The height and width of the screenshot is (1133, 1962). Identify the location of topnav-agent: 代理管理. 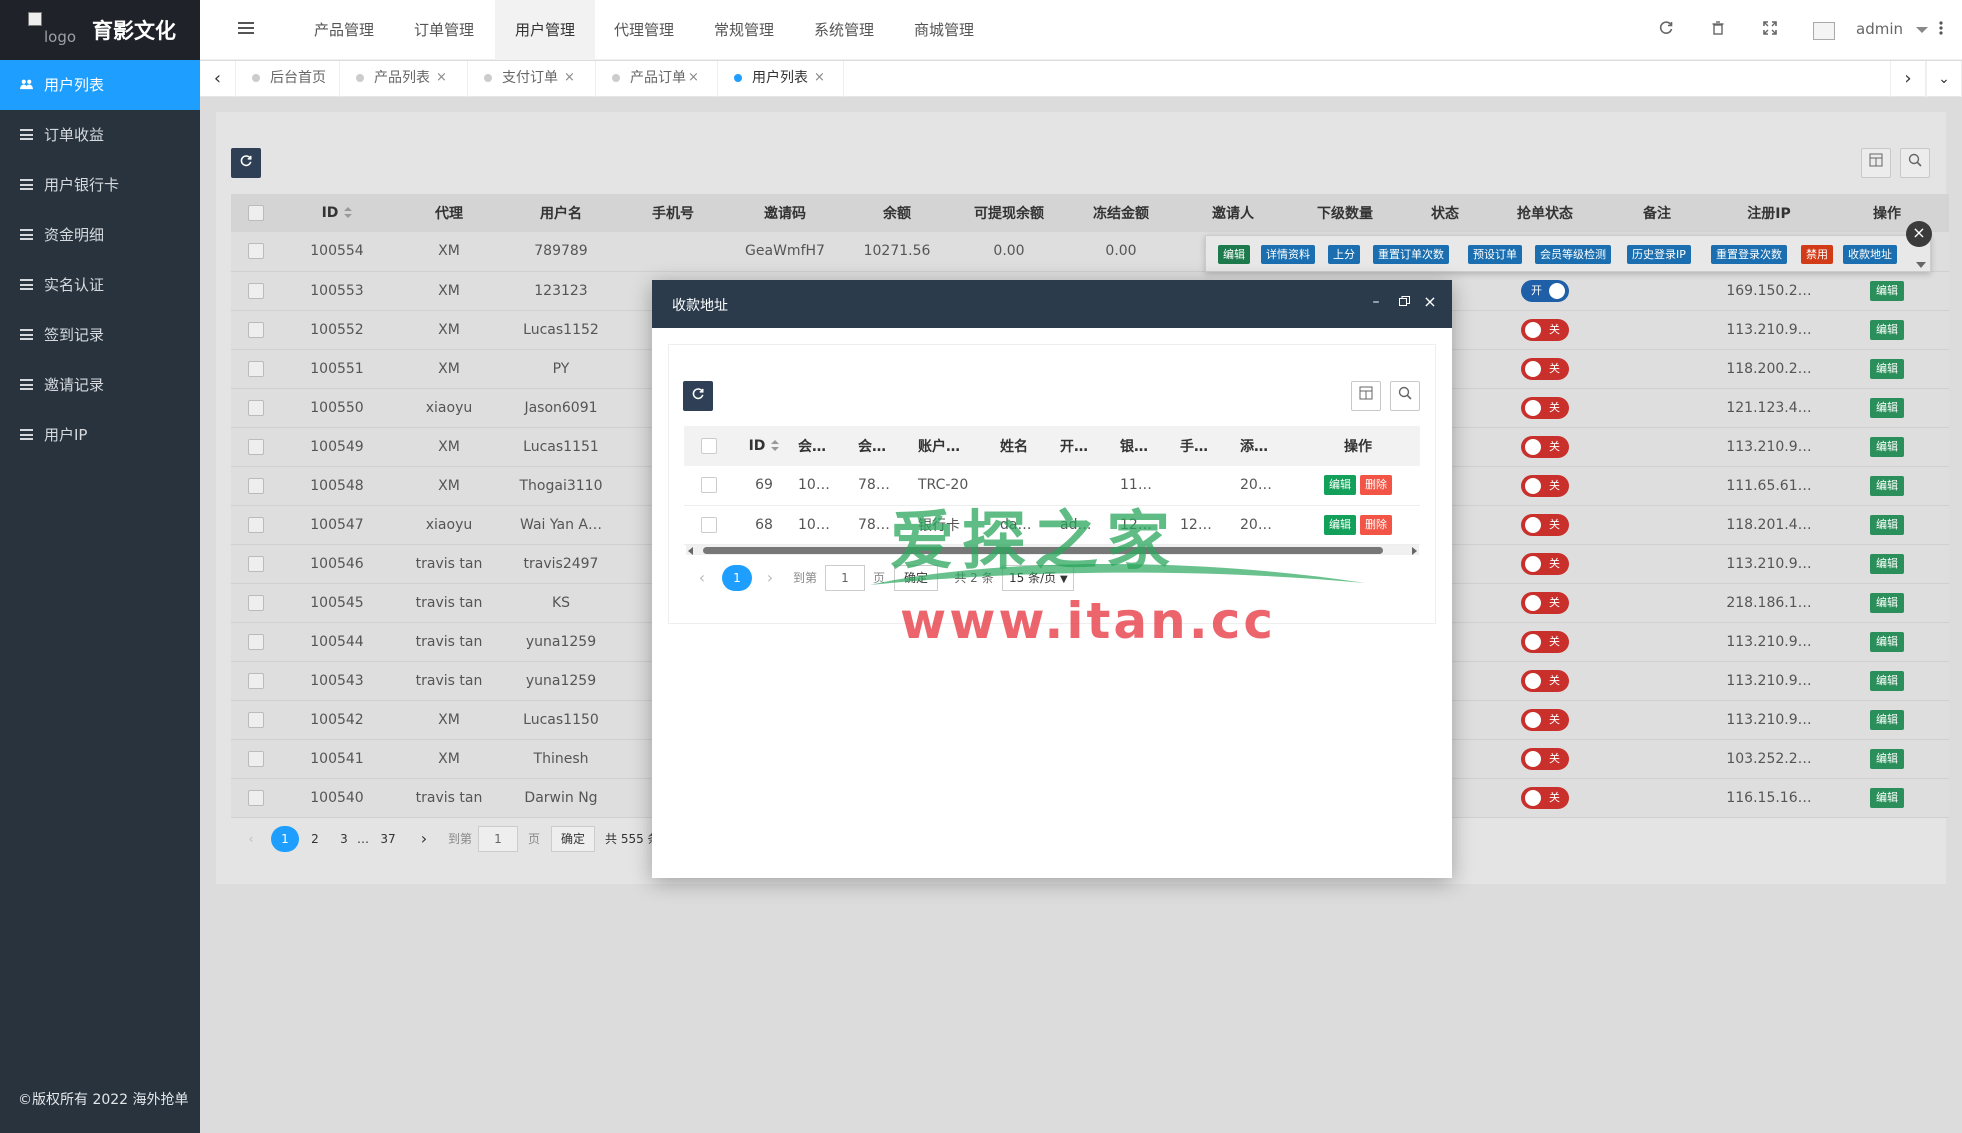
(644, 30).